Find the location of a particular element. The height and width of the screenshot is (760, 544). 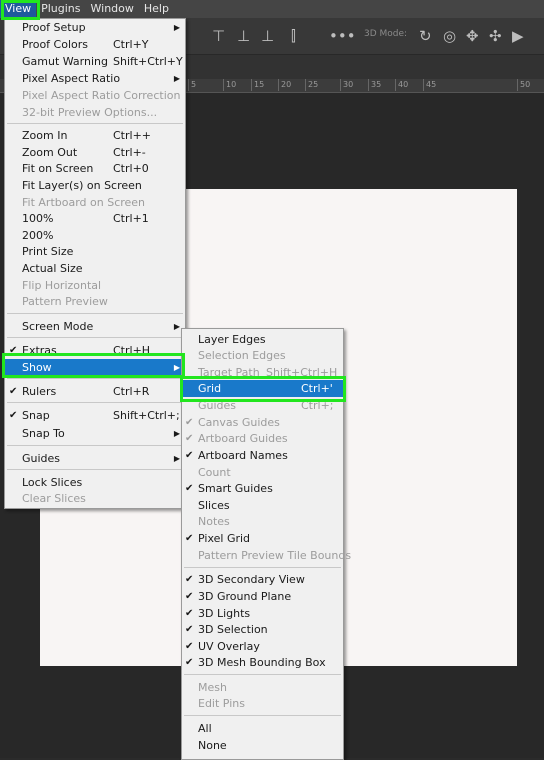

menu-help: Help is located at coordinates (156, 9).